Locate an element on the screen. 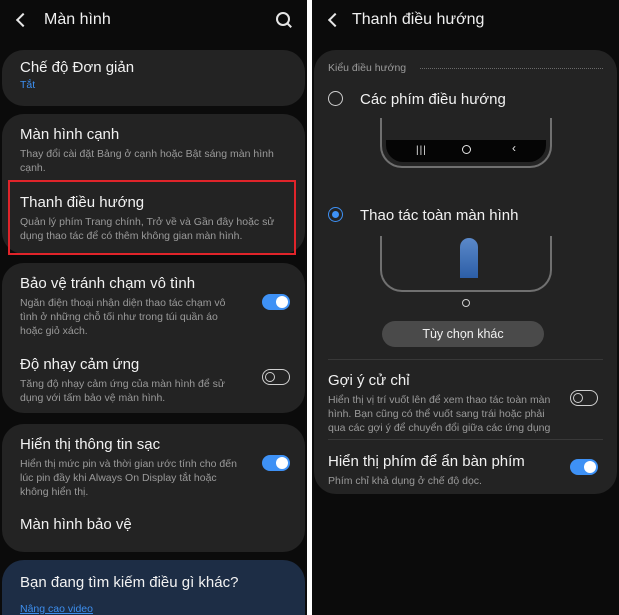 The height and width of the screenshot is (615, 619). buttons-illustration: ||| ‹ is located at coordinates (466, 143).